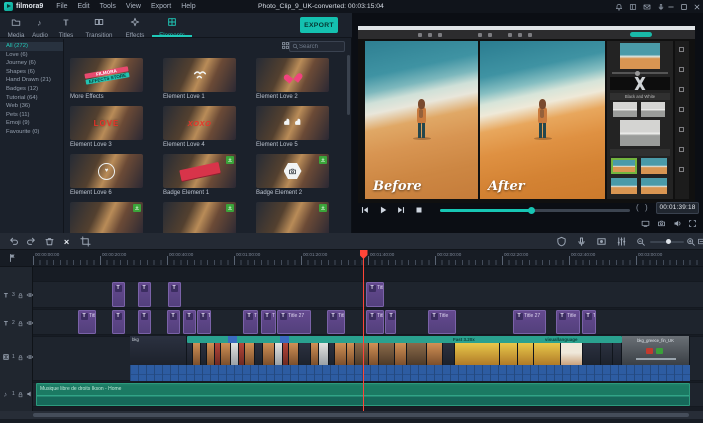  What do you see at coordinates (106, 75) in the screenshot?
I see `element-thumb-more-effects: FILMORA EFFECTS STORE` at bounding box center [106, 75].